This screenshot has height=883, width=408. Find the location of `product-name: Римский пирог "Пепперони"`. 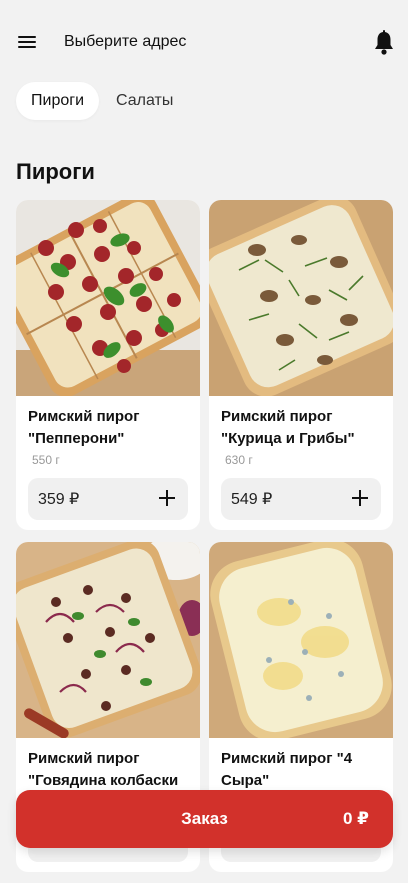

product-name: Римский пирог "Пепперони" is located at coordinates (84, 427).